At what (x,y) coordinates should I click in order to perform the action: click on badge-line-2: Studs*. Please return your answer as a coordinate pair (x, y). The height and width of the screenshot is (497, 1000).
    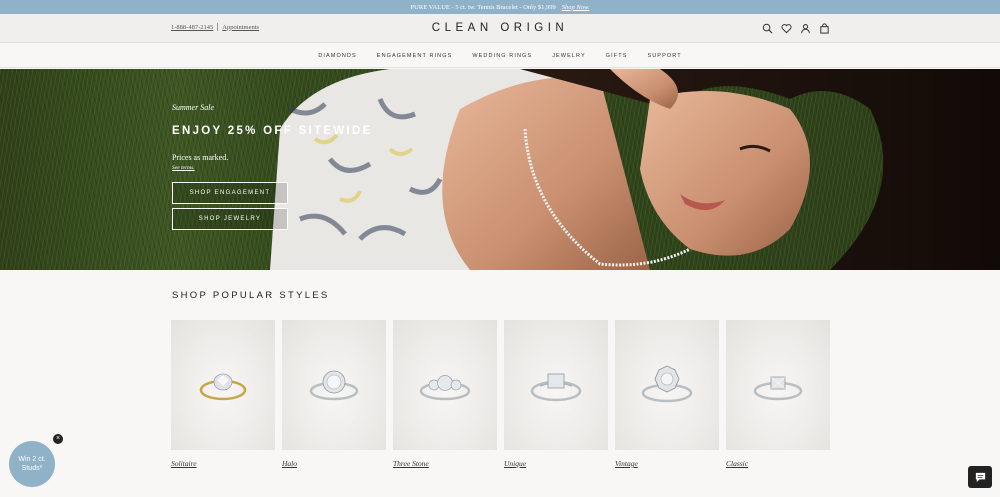
    Looking at the image, I should click on (32, 468).